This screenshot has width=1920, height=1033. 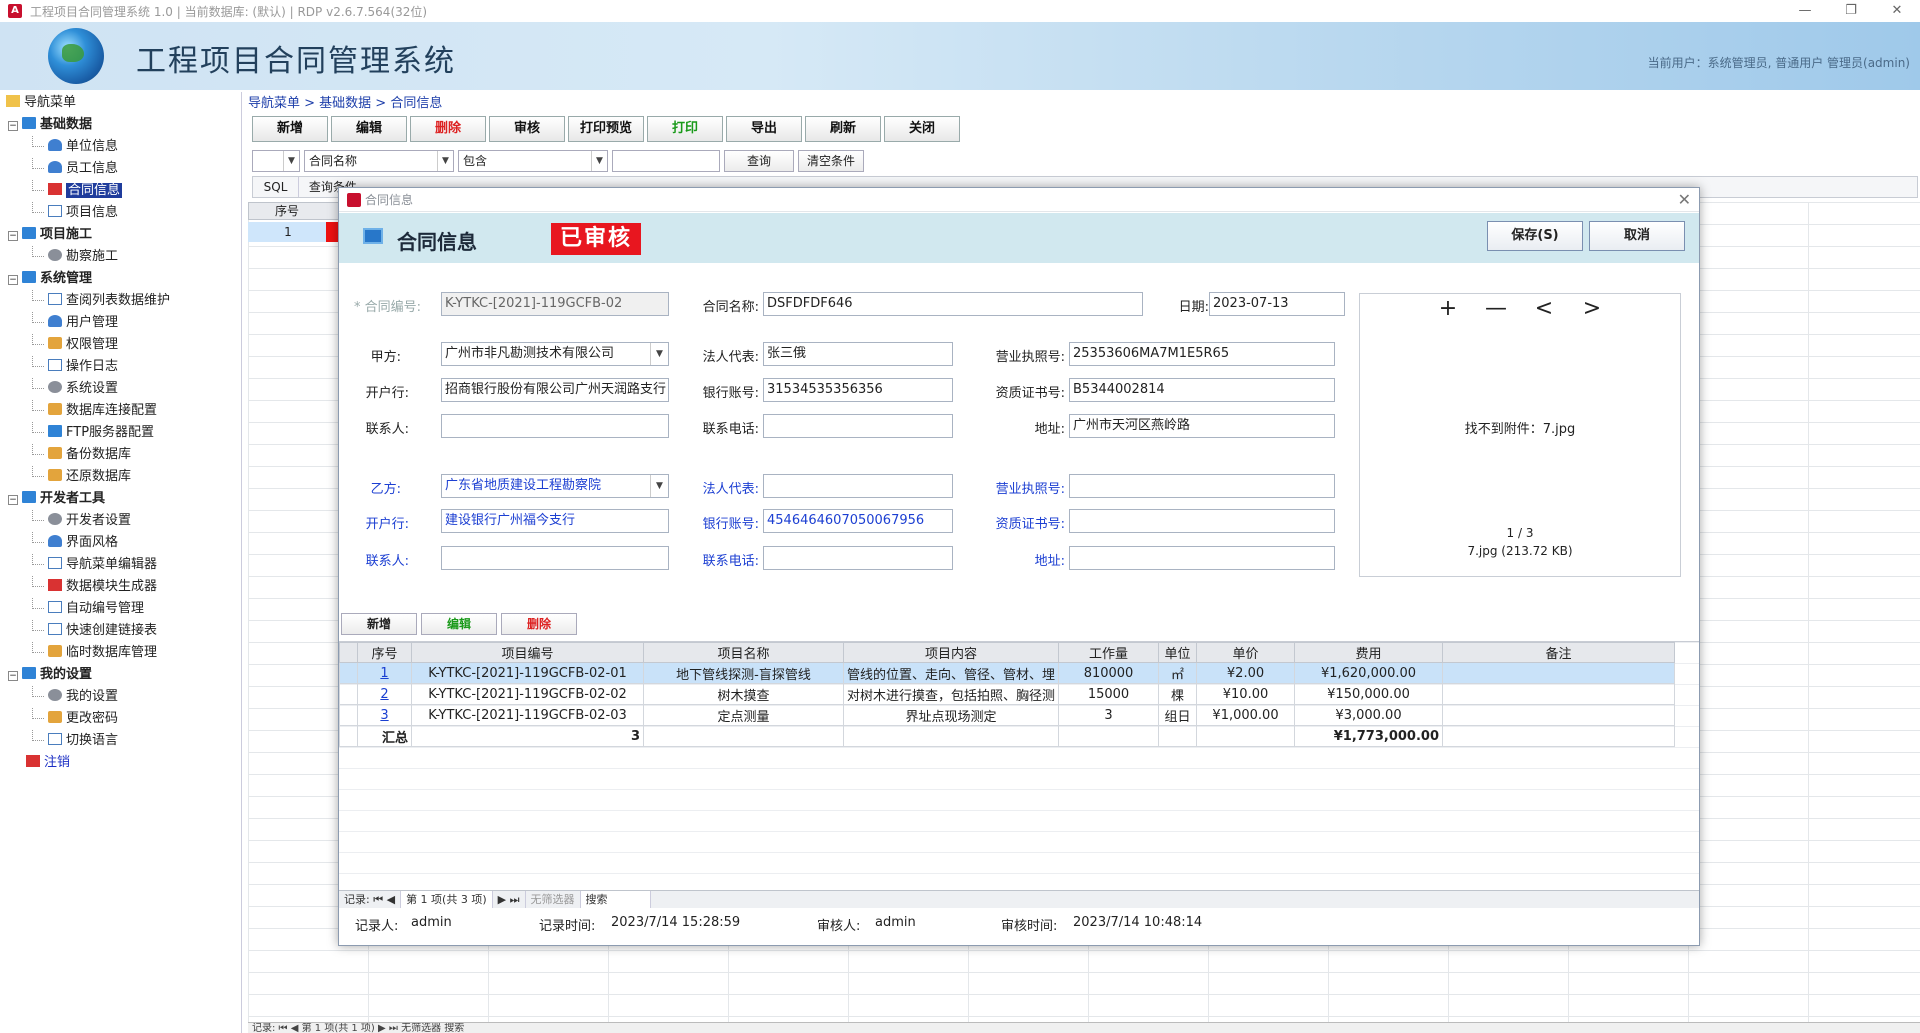 I want to click on b-cert-field, so click(x=1202, y=521).